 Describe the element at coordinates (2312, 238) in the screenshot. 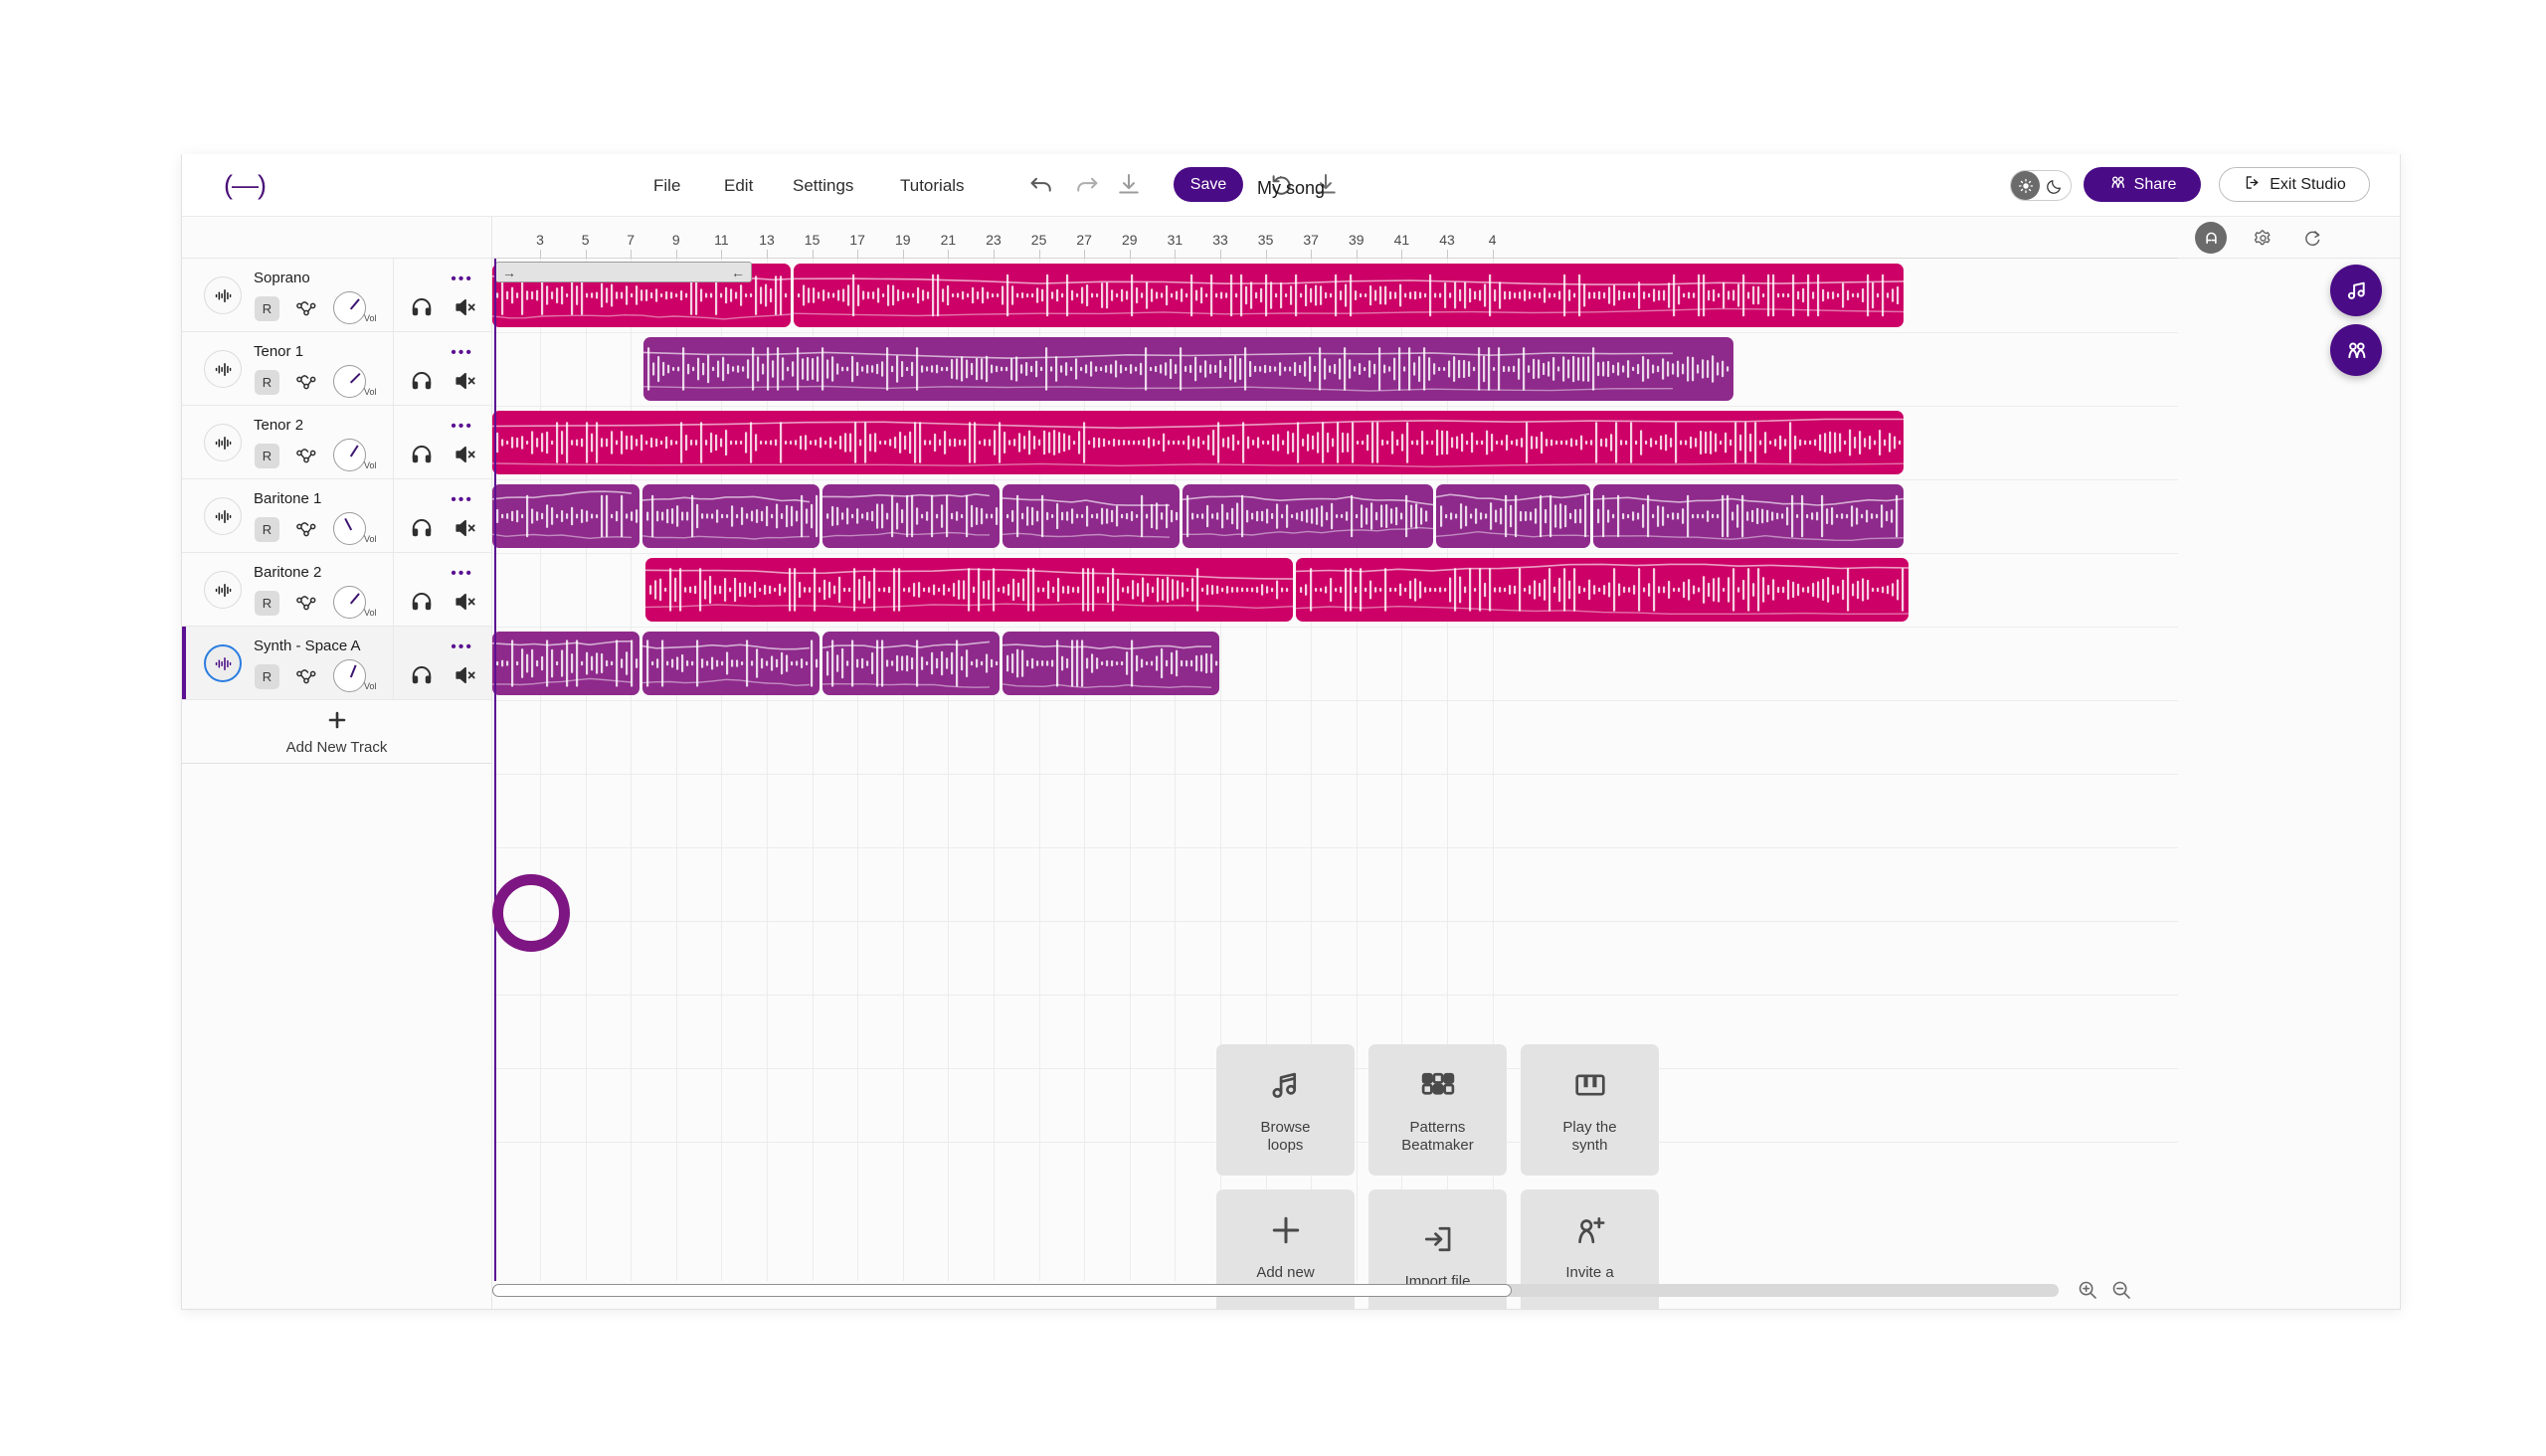

I see `loop-icon` at that location.